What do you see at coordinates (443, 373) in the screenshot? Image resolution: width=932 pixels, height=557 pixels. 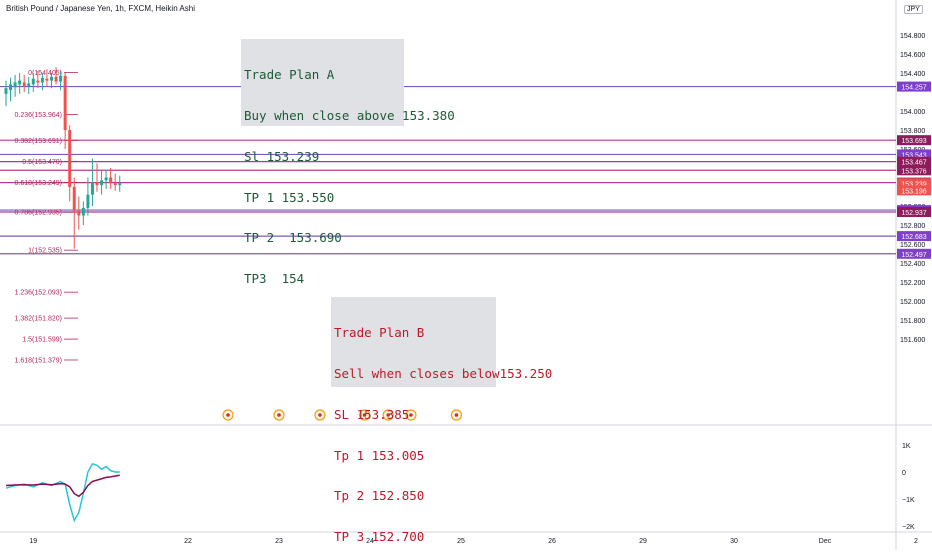 I see `plan-b-line: Sell when closes below153.250` at bounding box center [443, 373].